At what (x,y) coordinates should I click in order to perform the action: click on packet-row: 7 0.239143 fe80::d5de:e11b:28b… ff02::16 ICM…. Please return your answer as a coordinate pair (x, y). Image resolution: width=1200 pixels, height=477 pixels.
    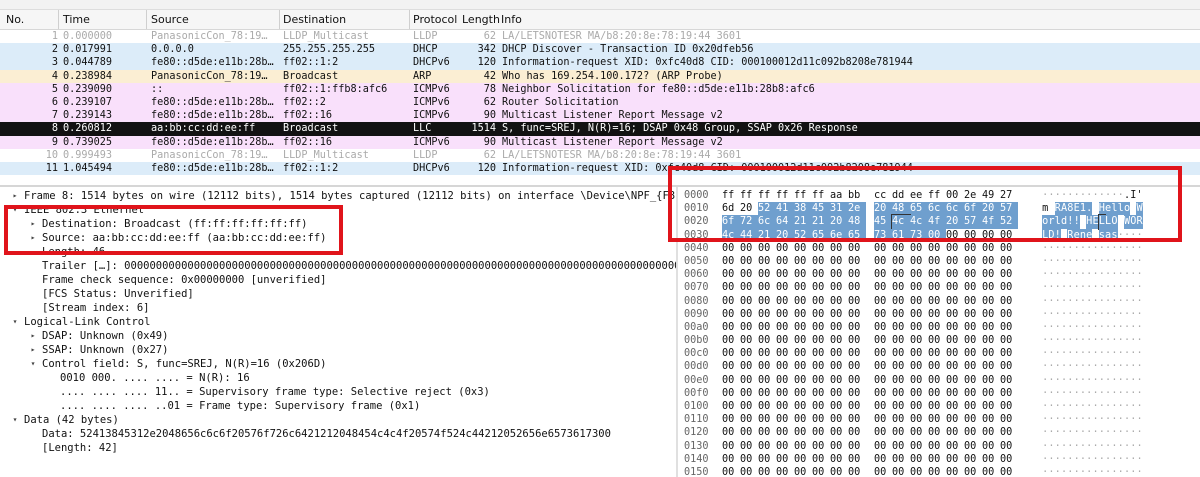
    Looking at the image, I should click on (600, 116).